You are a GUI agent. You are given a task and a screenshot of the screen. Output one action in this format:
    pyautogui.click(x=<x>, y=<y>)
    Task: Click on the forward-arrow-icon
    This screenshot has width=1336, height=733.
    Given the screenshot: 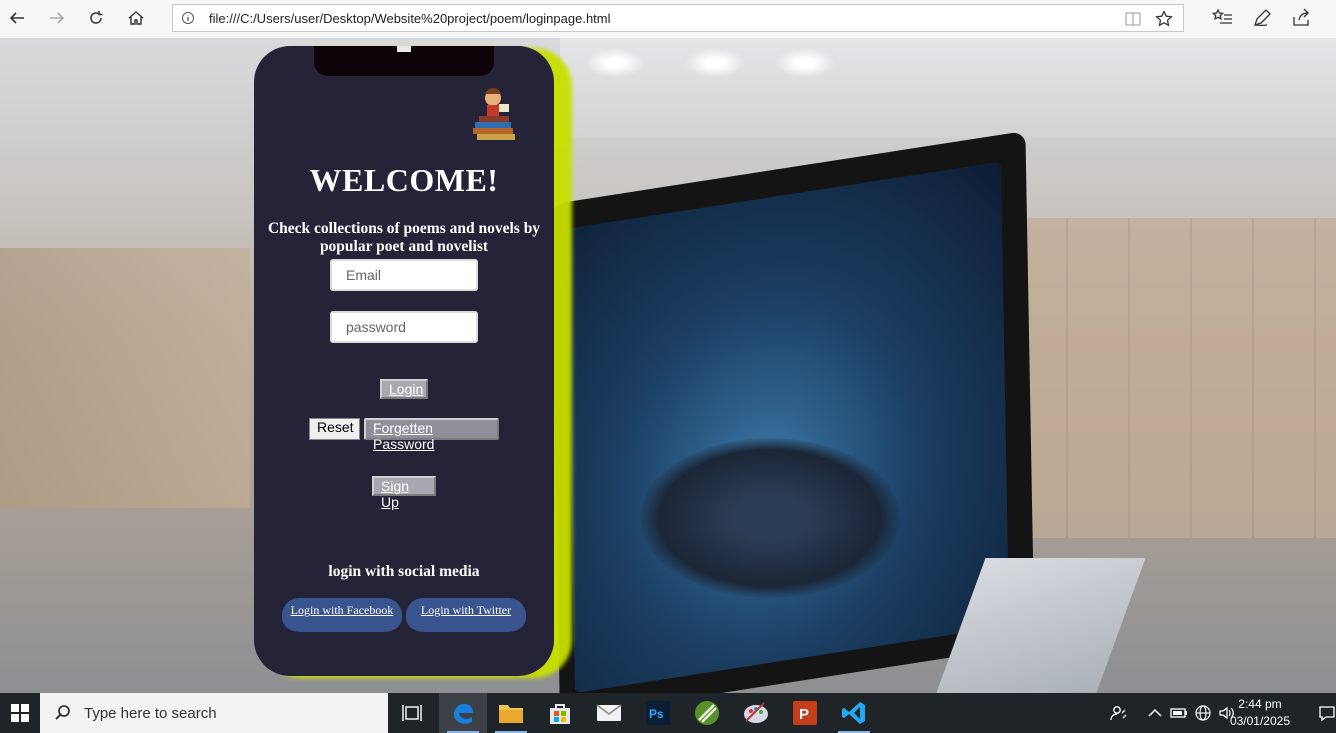 What is the action you would take?
    pyautogui.click(x=57, y=18)
    